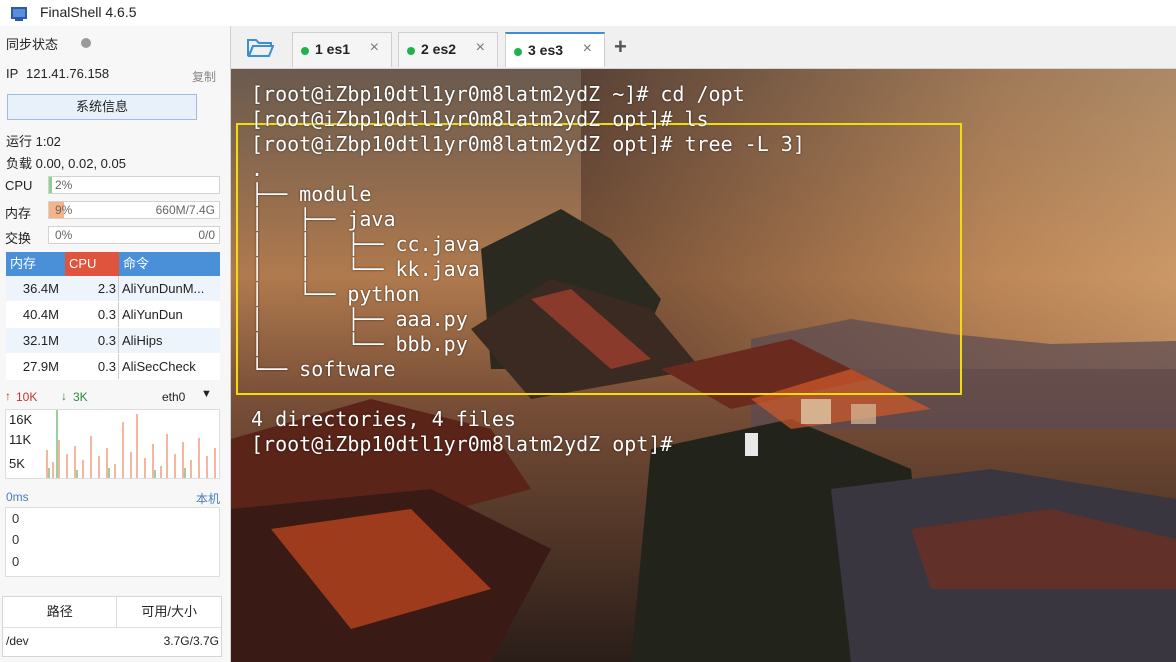  Describe the element at coordinates (191, 641) in the screenshot. I see `disk-size: 3.7G/3.7G` at that location.